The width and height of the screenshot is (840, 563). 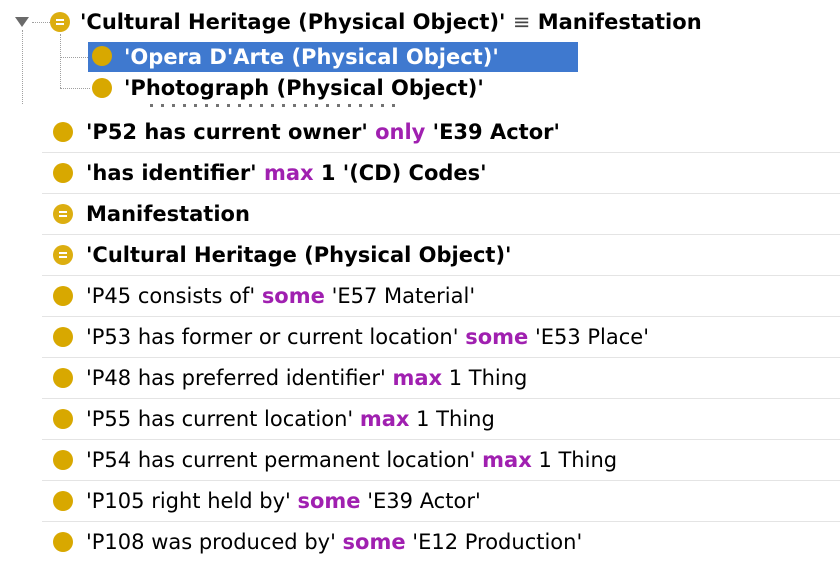 I want to click on description-row: 'Cultural Heritage (Physical Object)', so click(x=441, y=255).